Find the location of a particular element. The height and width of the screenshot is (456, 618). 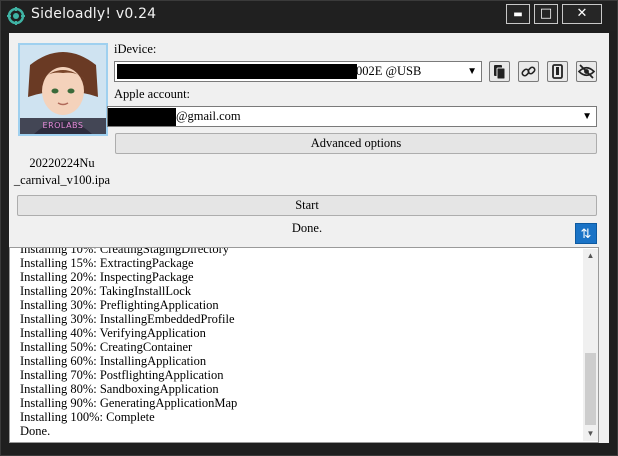

window-title: Sideloadly! v0.24 is located at coordinates (94, 14).